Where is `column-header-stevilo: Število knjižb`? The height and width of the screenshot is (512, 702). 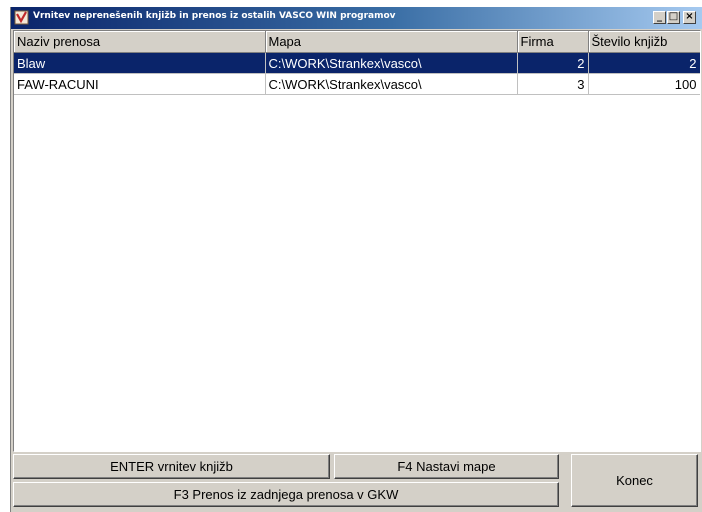
column-header-stevilo: Število knjižb is located at coordinates (644, 42).